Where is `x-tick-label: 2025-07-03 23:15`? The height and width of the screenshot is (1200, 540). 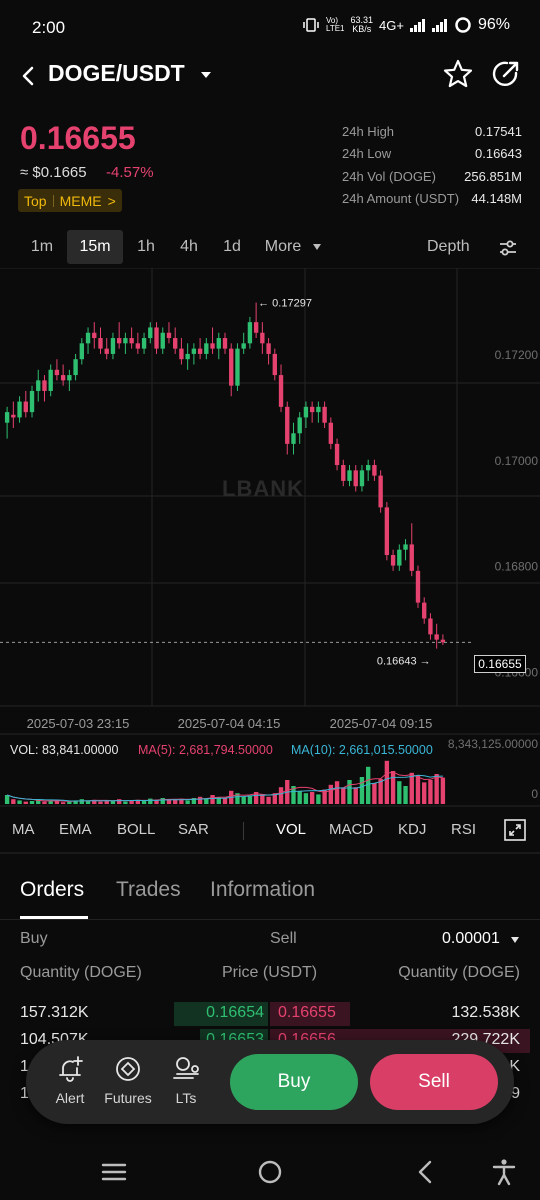 x-tick-label: 2025-07-03 23:15 is located at coordinates (78, 723).